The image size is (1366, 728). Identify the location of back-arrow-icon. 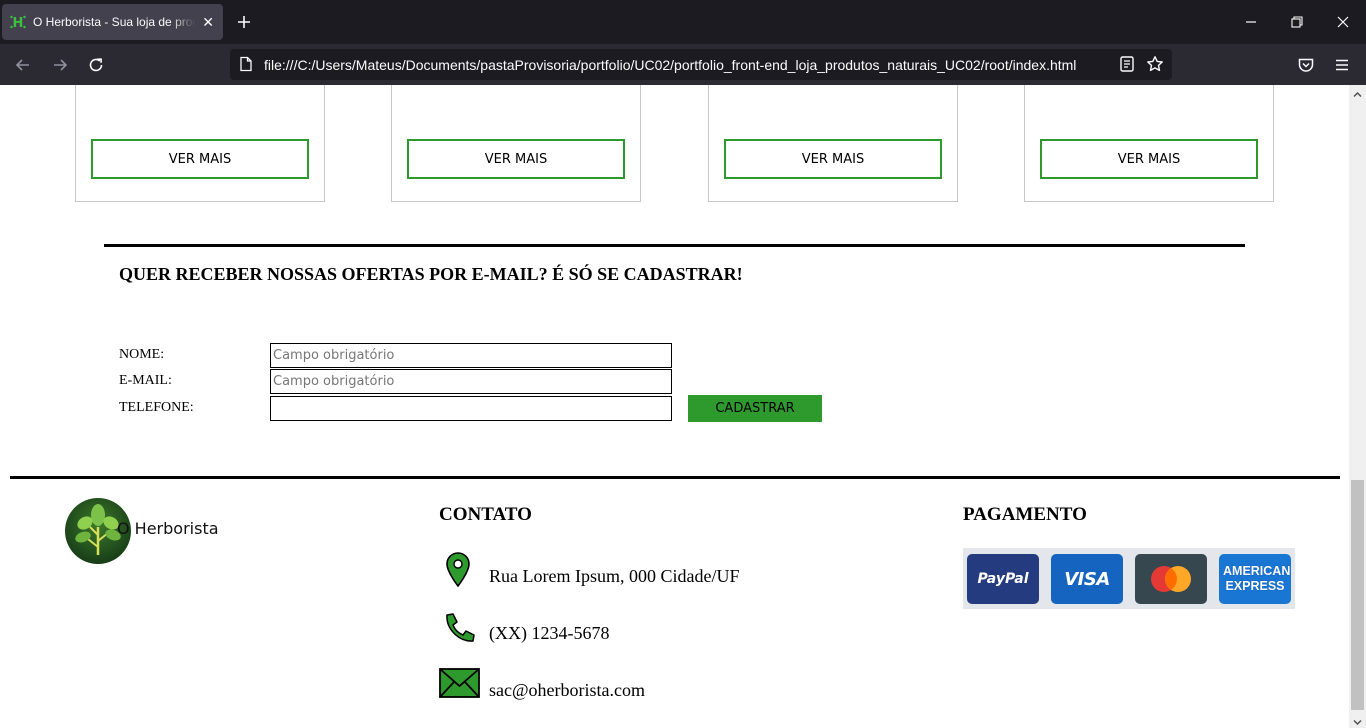
(23, 65).